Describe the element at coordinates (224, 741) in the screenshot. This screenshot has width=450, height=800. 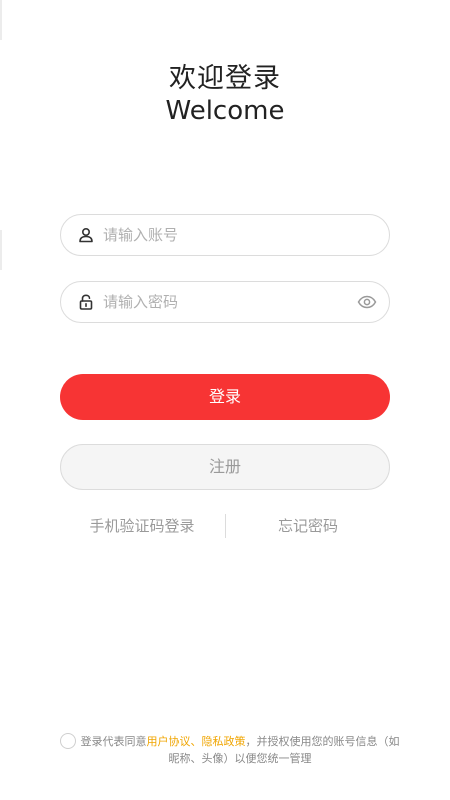
I see `privacy-policy-link: 隐私政策` at that location.